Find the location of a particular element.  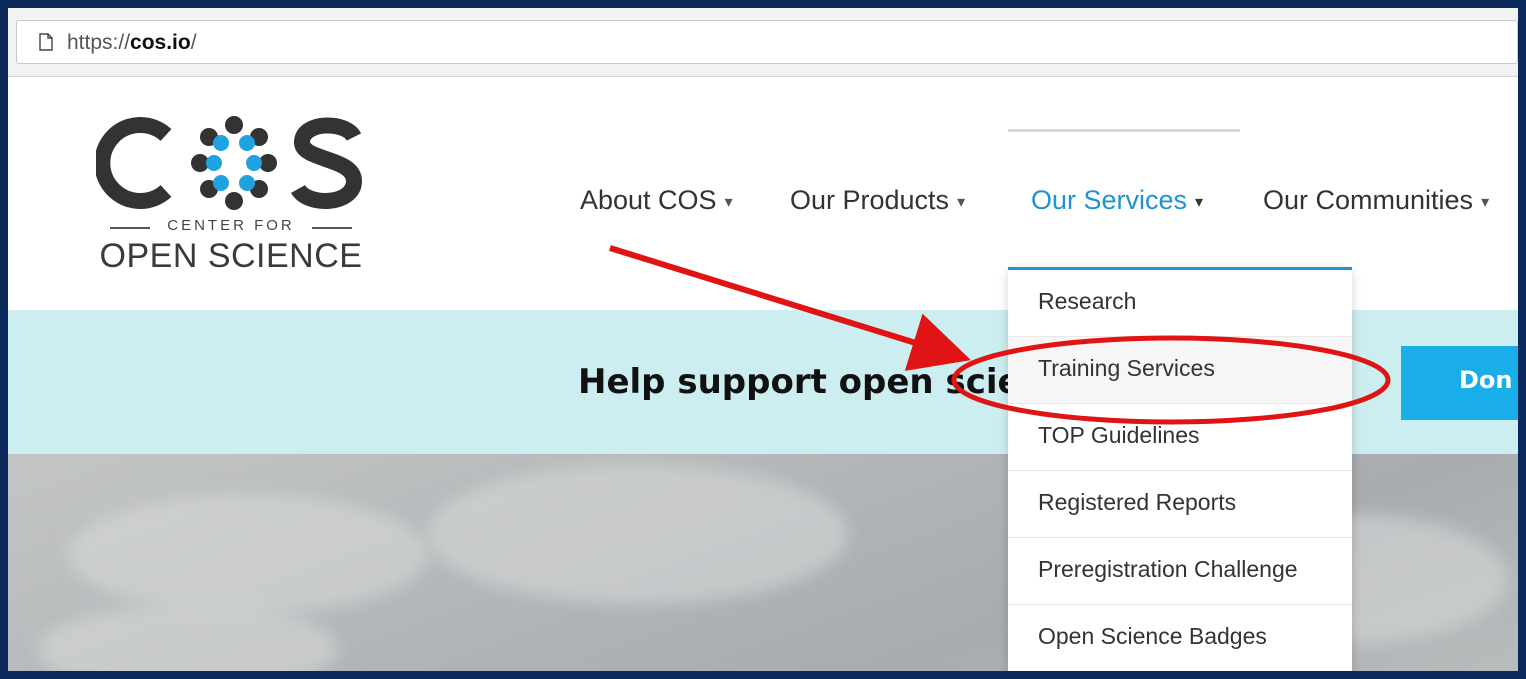

address-bar: https://cos.io/ is located at coordinates (763, 42).